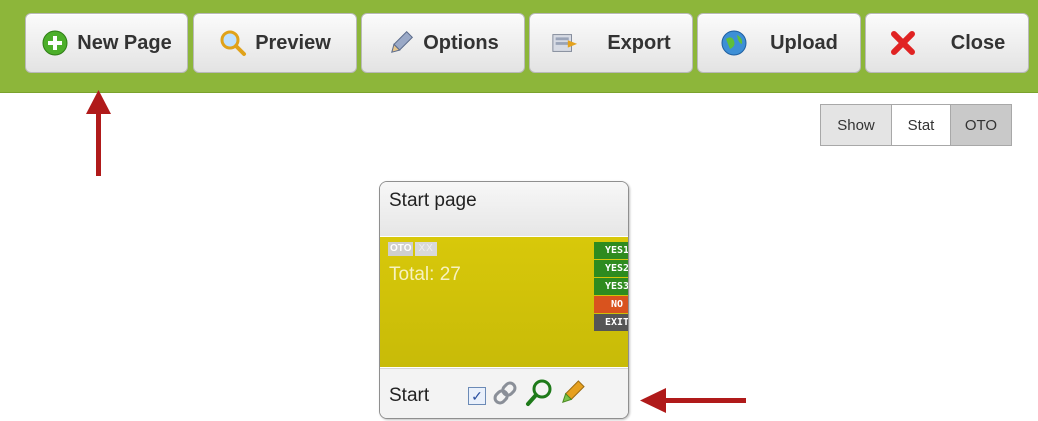  I want to click on toggle-oto: OTO, so click(981, 125).